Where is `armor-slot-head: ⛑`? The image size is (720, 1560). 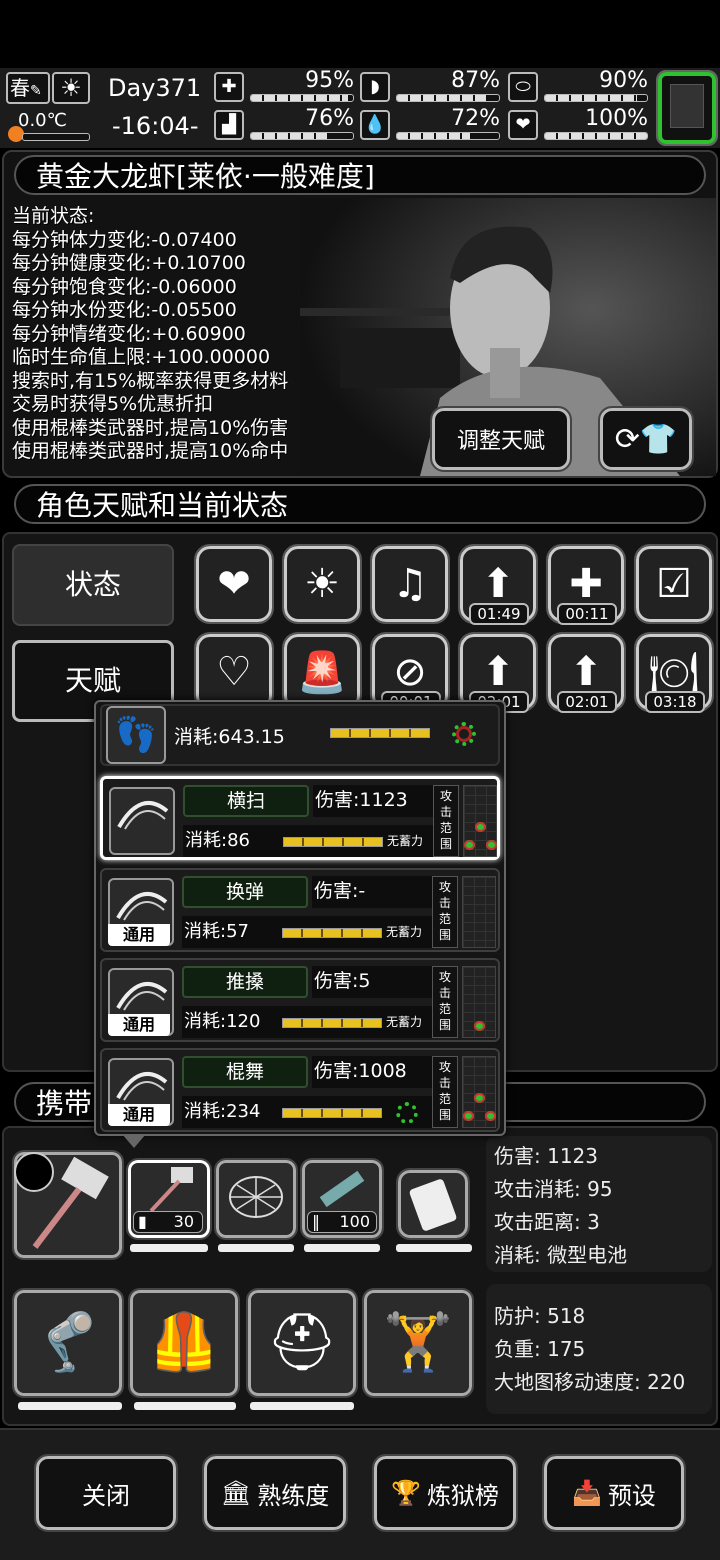
armor-slot-head: ⛑ is located at coordinates (302, 1343).